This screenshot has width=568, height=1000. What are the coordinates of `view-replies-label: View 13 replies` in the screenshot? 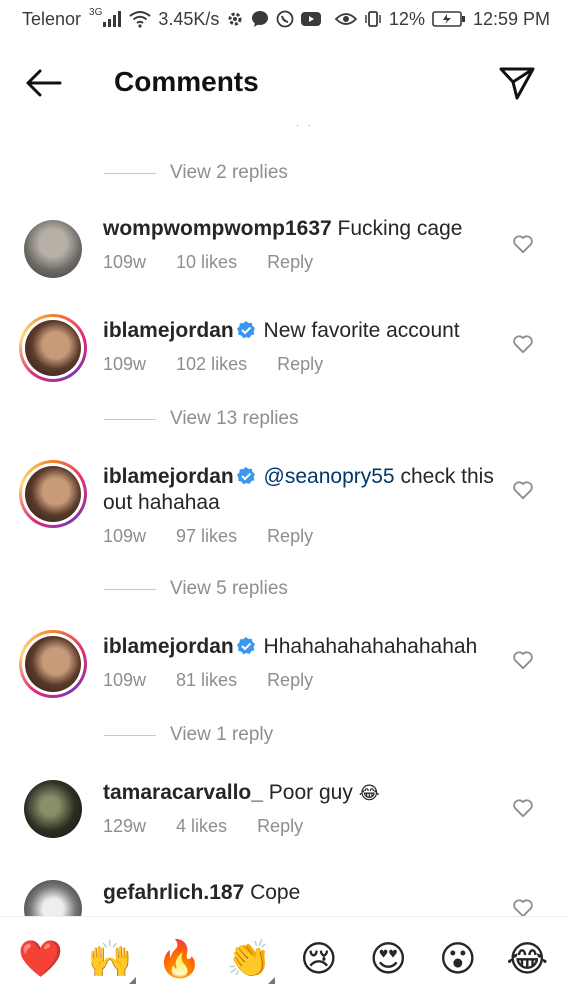 It's located at (234, 418).